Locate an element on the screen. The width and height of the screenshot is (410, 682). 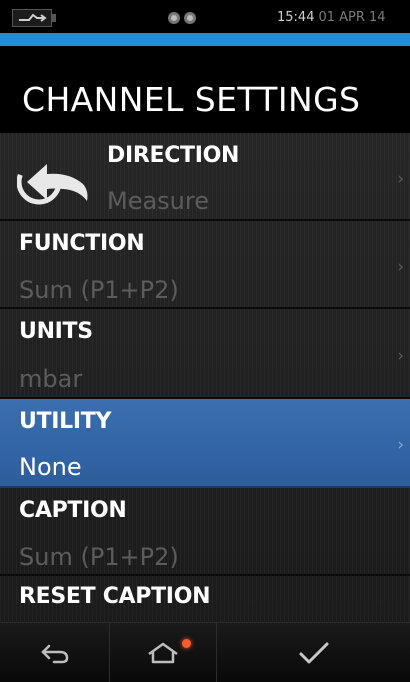
title-bar: CHANNEL SETTINGS is located at coordinates (205, 89).